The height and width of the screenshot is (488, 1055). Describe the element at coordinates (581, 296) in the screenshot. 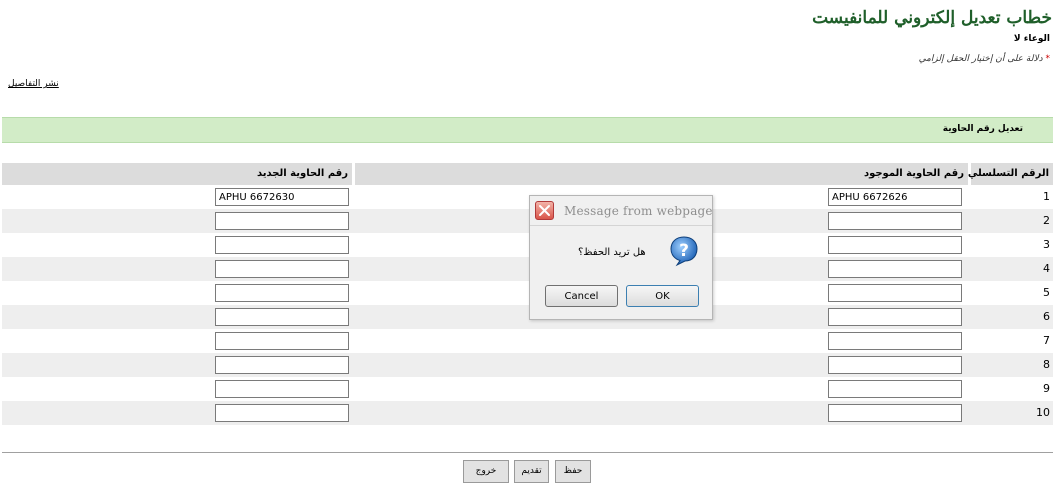

I see `dialog-cancel-button: Cancel` at that location.